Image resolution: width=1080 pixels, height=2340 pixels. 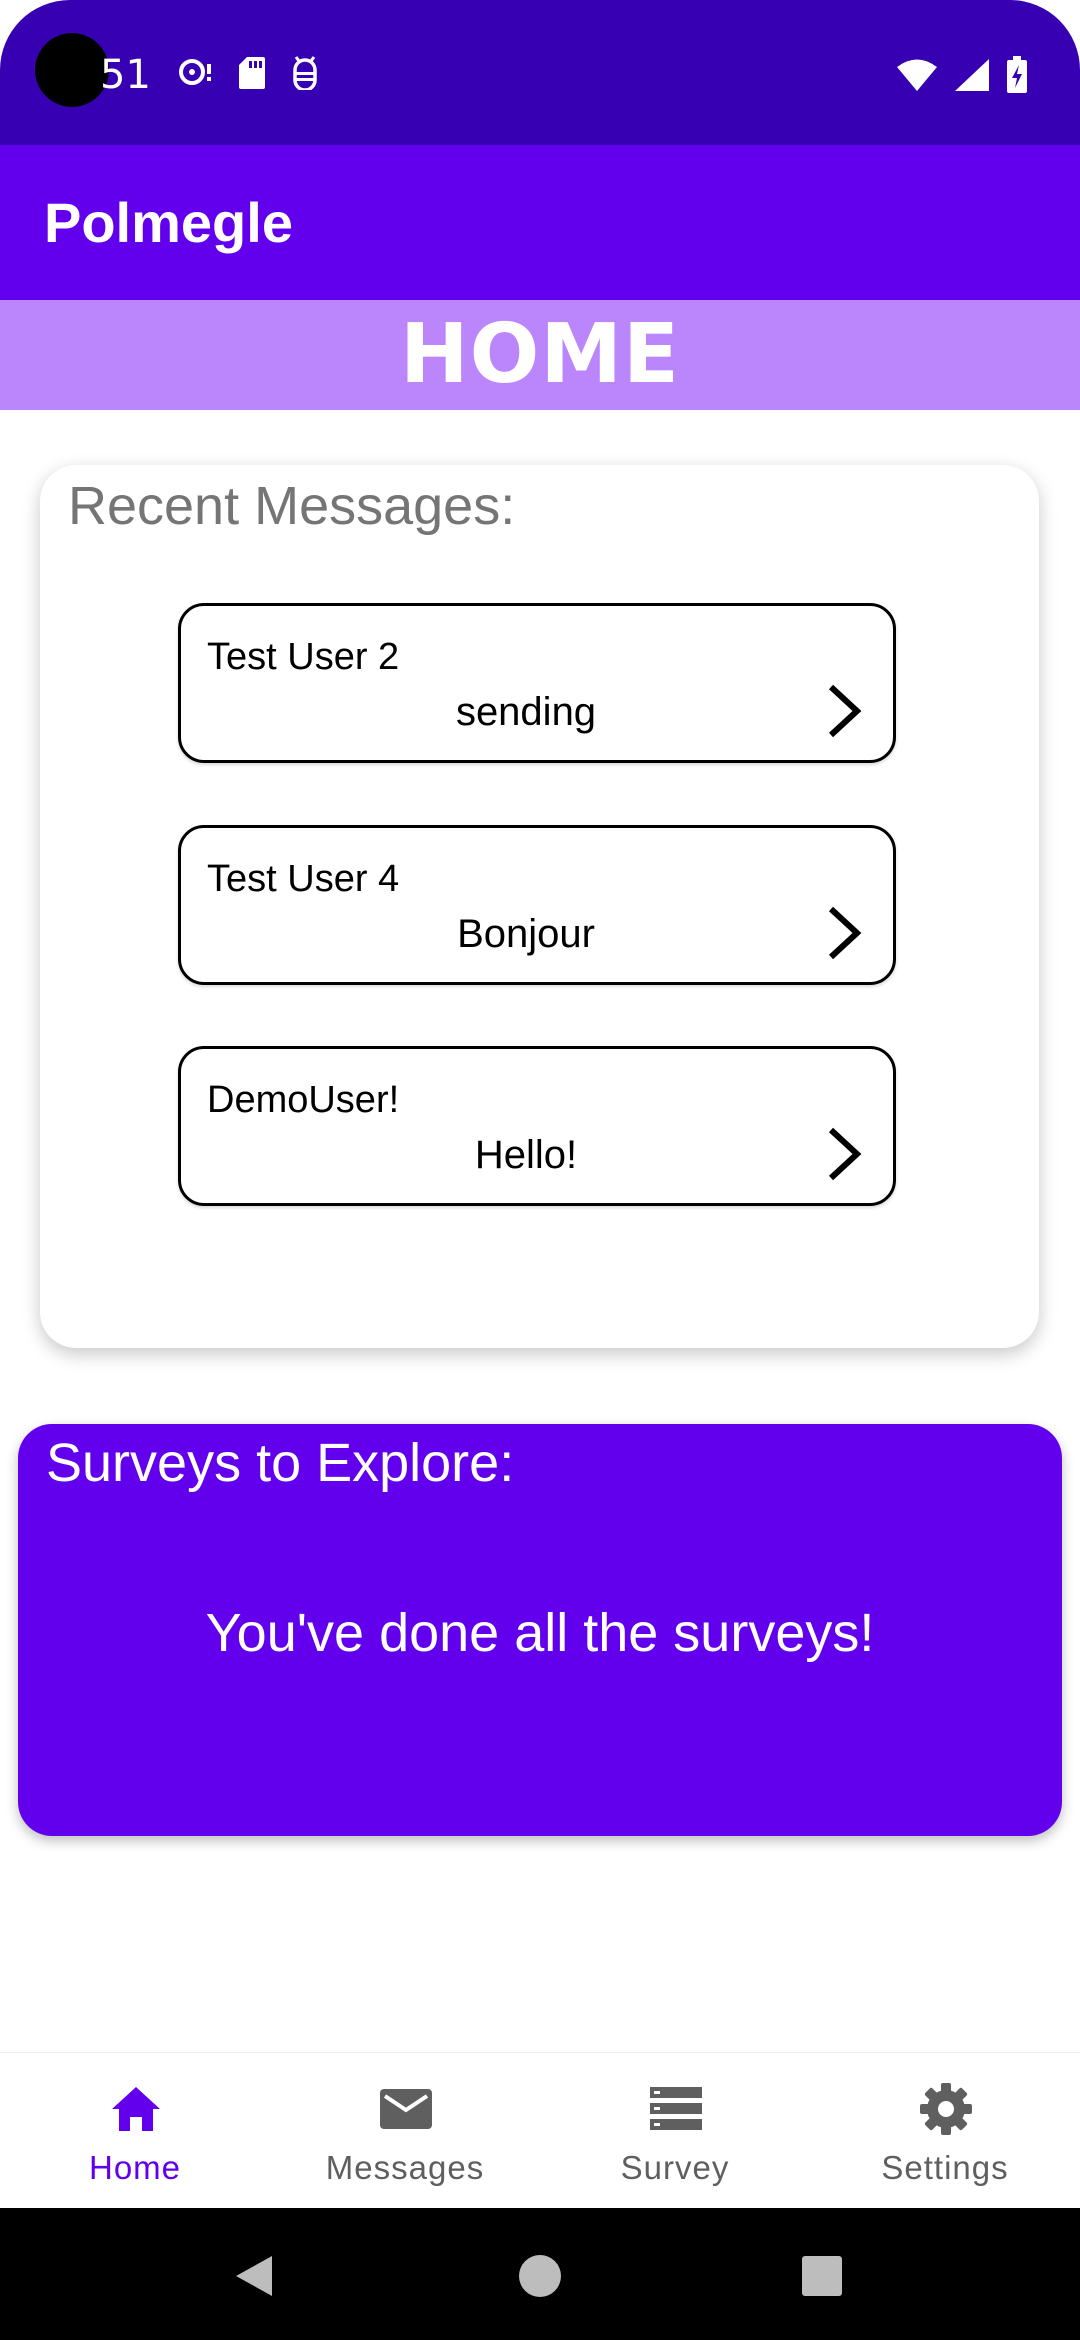 I want to click on nav-item-settings: Settings, so click(x=945, y=2131).